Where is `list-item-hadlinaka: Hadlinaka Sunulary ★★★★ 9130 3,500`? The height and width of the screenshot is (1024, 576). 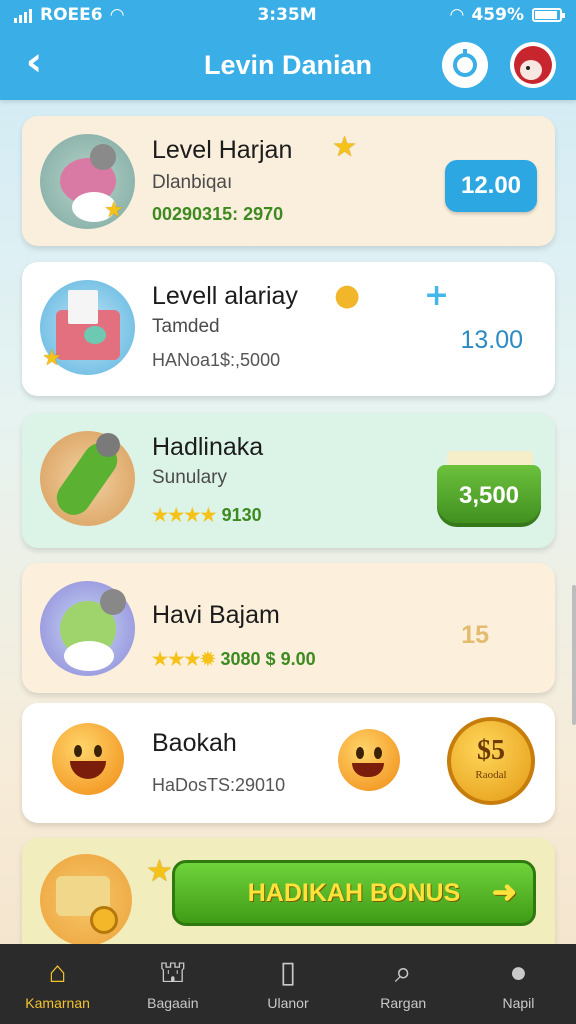 list-item-hadlinaka: Hadlinaka Sunulary ★★★★ 9130 3,500 is located at coordinates (288, 480).